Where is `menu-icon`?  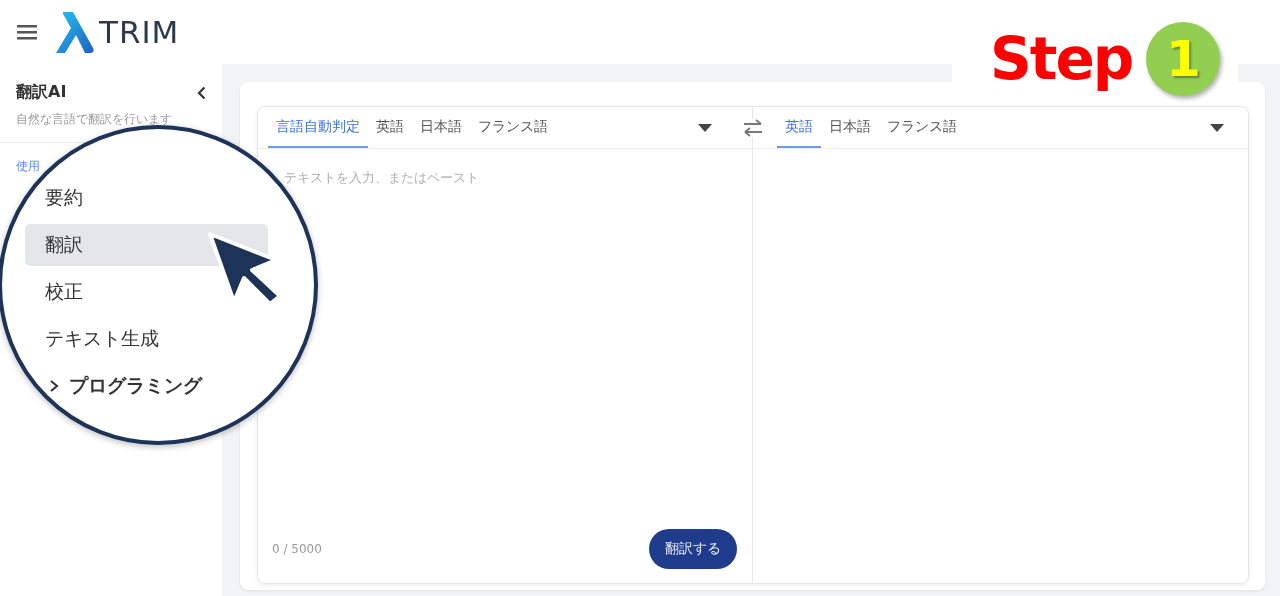
menu-icon is located at coordinates (27, 32).